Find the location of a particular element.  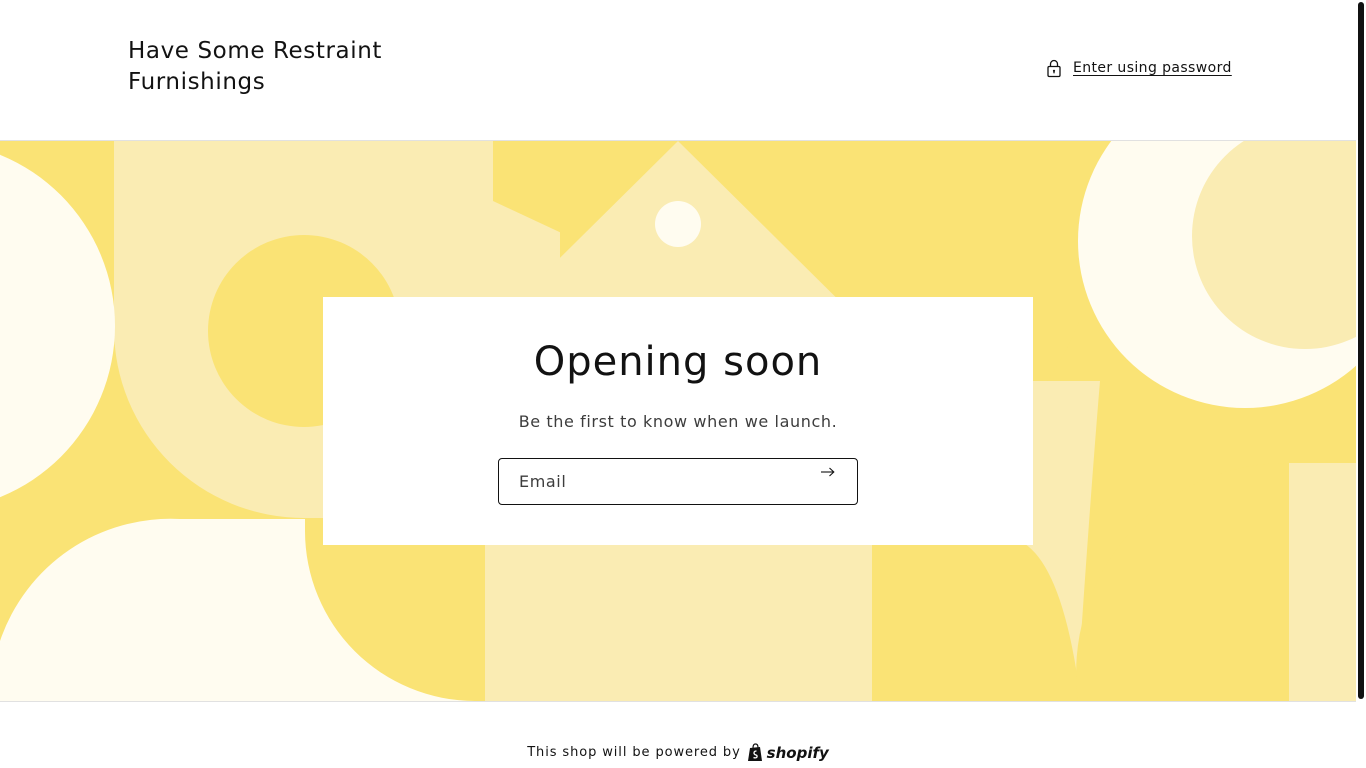

powered-by-text: This shop will be powered by is located at coordinates (634, 752).